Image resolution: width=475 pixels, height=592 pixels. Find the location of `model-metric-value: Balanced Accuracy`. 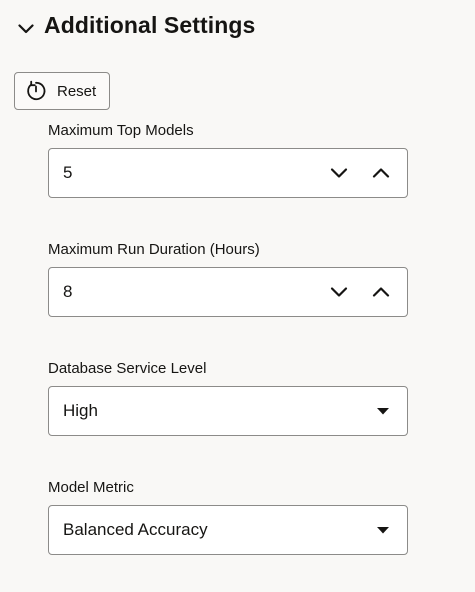

model-metric-value: Balanced Accuracy is located at coordinates (135, 529).